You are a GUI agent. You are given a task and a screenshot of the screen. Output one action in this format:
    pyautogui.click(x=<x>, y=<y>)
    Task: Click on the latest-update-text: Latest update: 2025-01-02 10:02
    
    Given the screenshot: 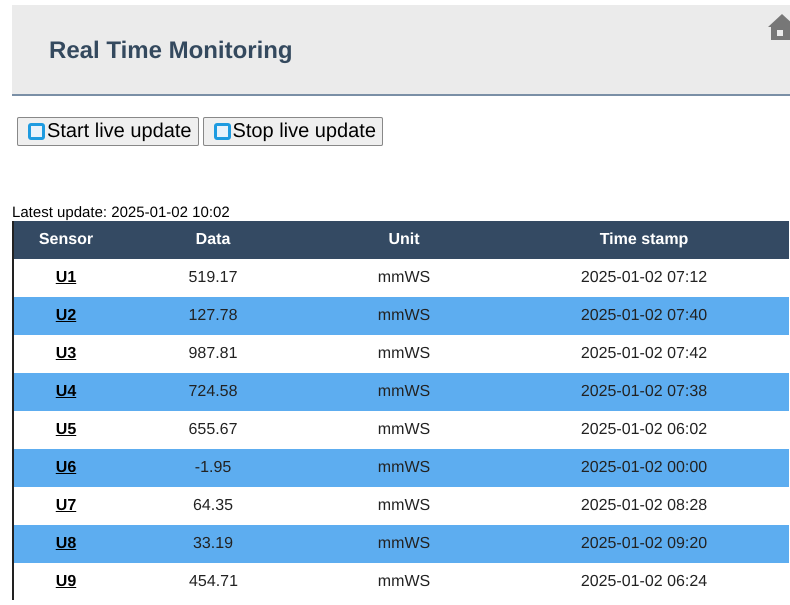 What is the action you would take?
    pyautogui.click(x=121, y=213)
    